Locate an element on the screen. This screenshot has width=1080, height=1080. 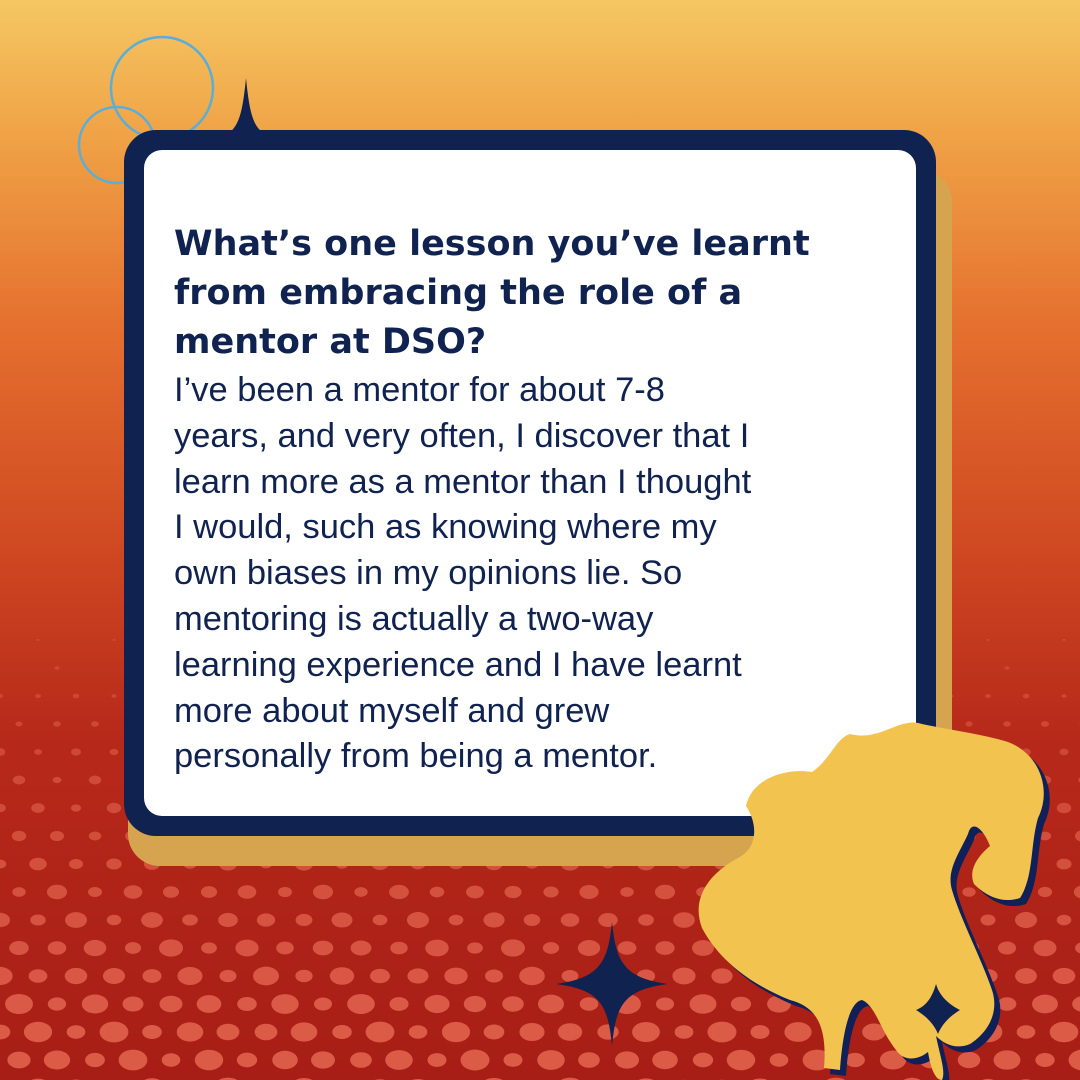
flying-figure-silhouette-icon is located at coordinates (874, 901).